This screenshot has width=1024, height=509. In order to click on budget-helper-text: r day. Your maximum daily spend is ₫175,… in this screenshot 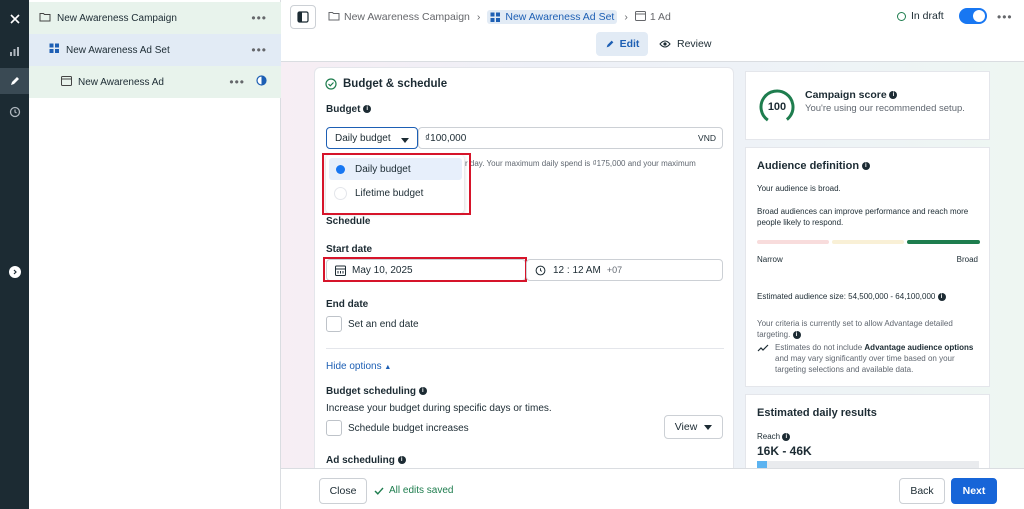, I will do `click(580, 163)`.